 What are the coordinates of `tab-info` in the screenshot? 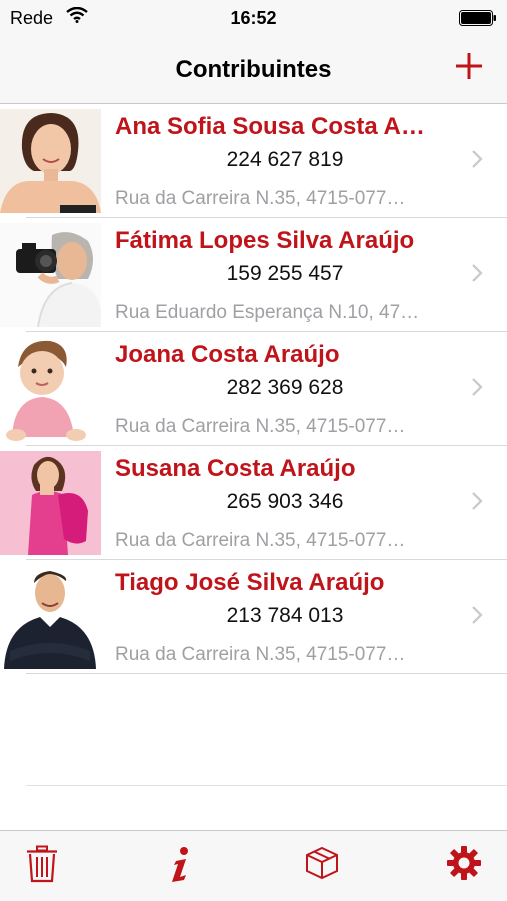 It's located at (181, 866).